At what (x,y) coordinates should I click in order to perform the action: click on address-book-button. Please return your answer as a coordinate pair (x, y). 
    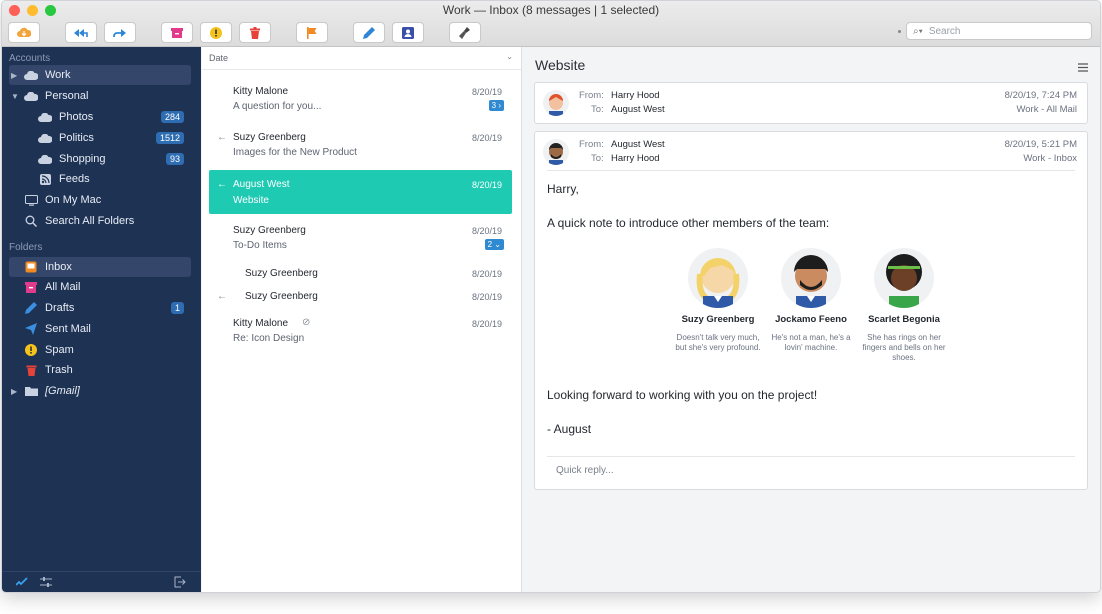
    Looking at the image, I should click on (408, 32).